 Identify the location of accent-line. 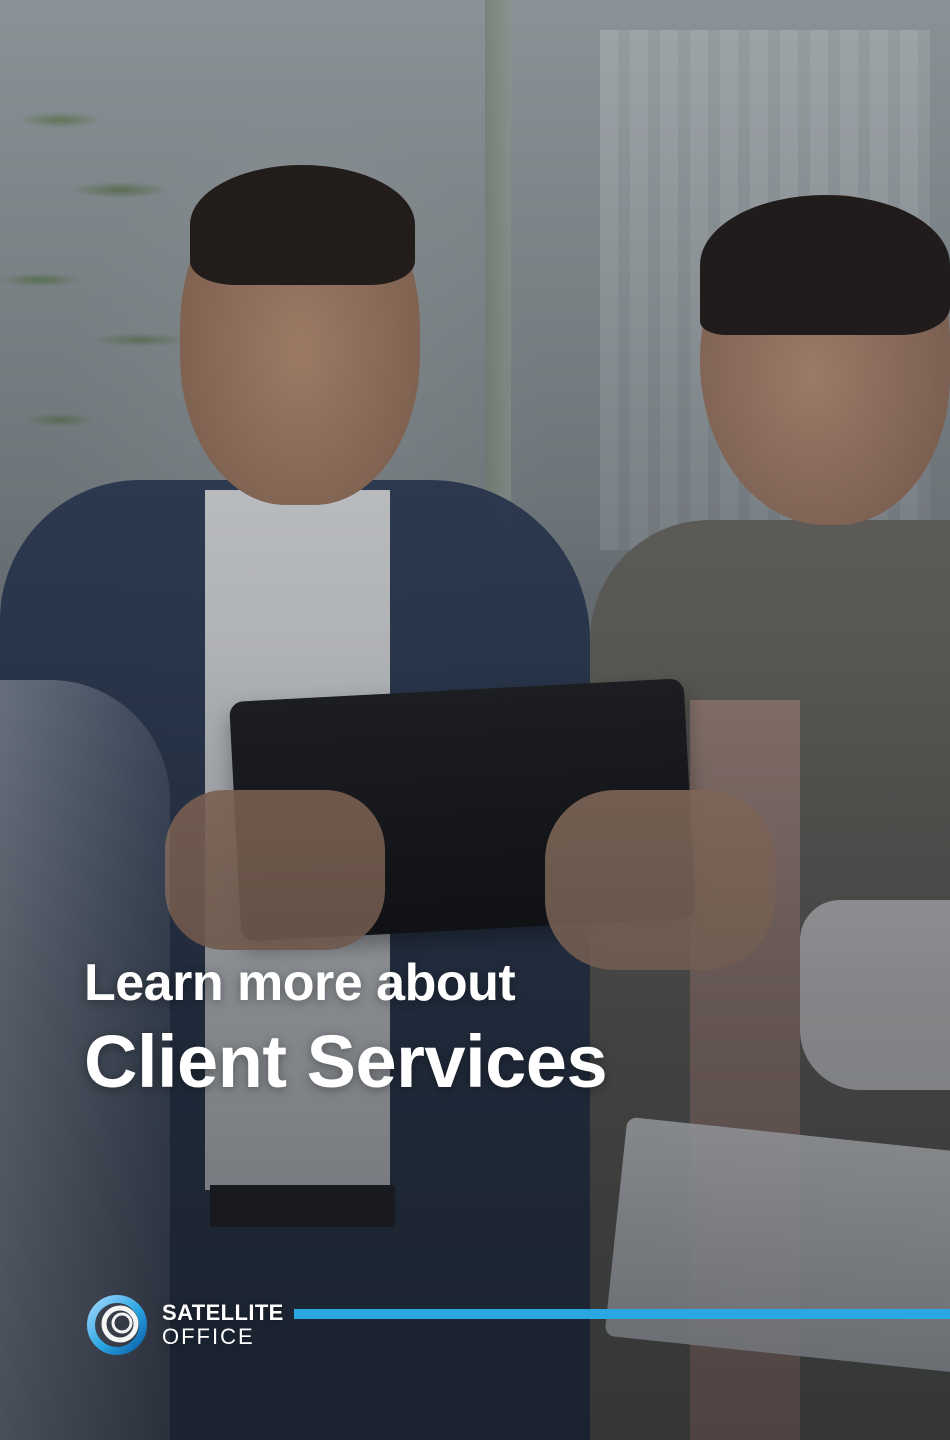
(622, 1314).